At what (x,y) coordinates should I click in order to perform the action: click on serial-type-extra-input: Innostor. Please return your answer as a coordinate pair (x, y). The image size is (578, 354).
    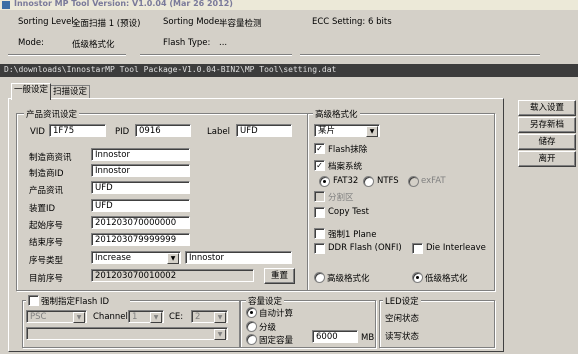
    Looking at the image, I should click on (238, 257).